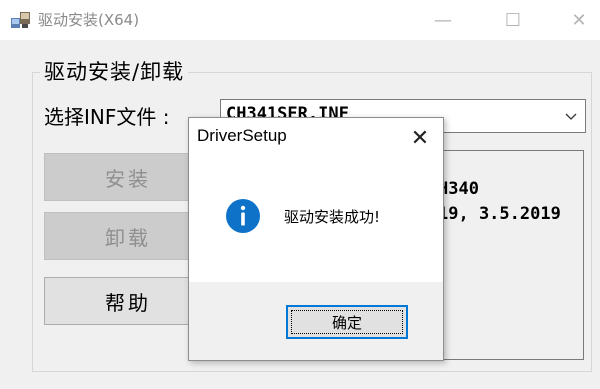 The width and height of the screenshot is (600, 389). I want to click on driver-info-line: 19, 3.5.2019, so click(499, 214).